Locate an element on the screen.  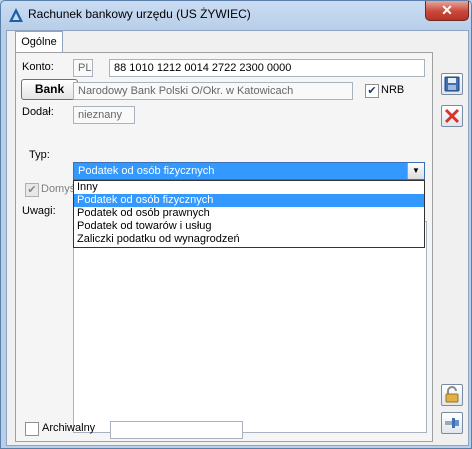
delete-button is located at coordinates (452, 116).